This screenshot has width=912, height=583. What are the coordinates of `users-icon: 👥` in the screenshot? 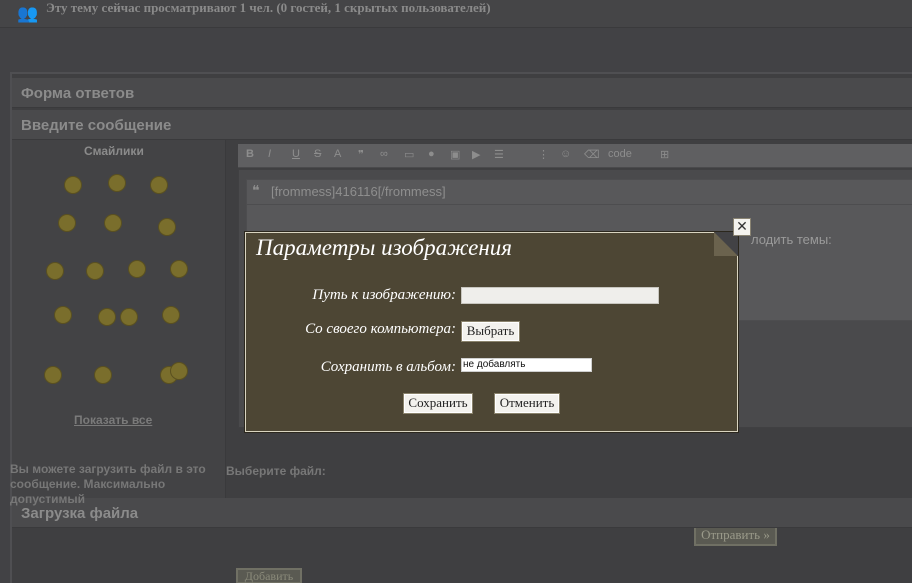 It's located at (28, 13).